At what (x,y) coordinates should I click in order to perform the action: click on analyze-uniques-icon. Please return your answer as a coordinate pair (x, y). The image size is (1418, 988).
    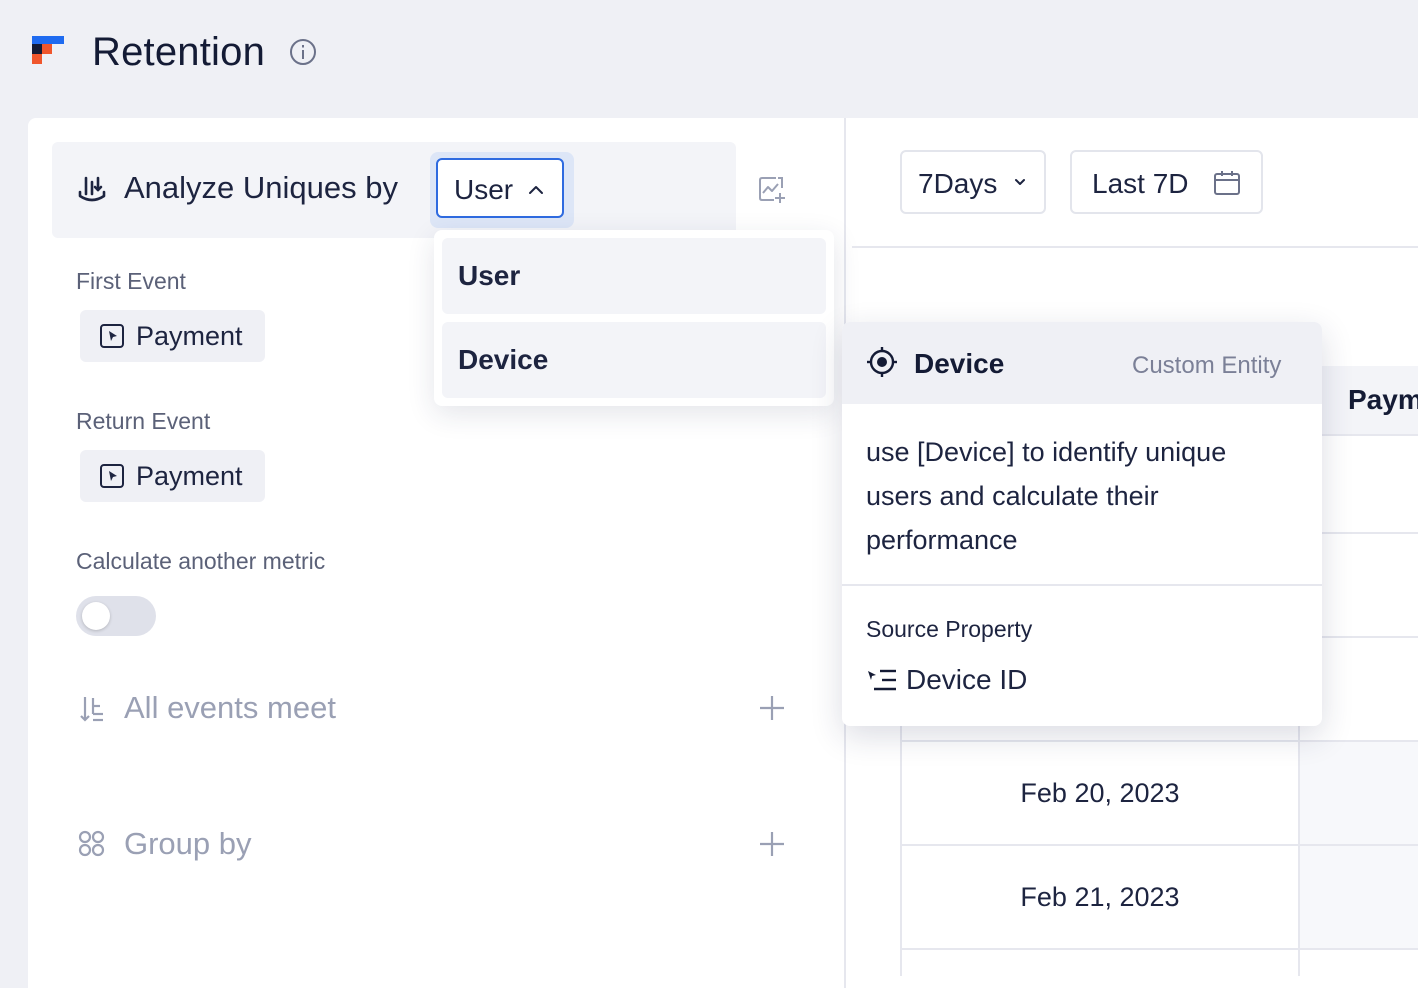
    Looking at the image, I should click on (92, 189).